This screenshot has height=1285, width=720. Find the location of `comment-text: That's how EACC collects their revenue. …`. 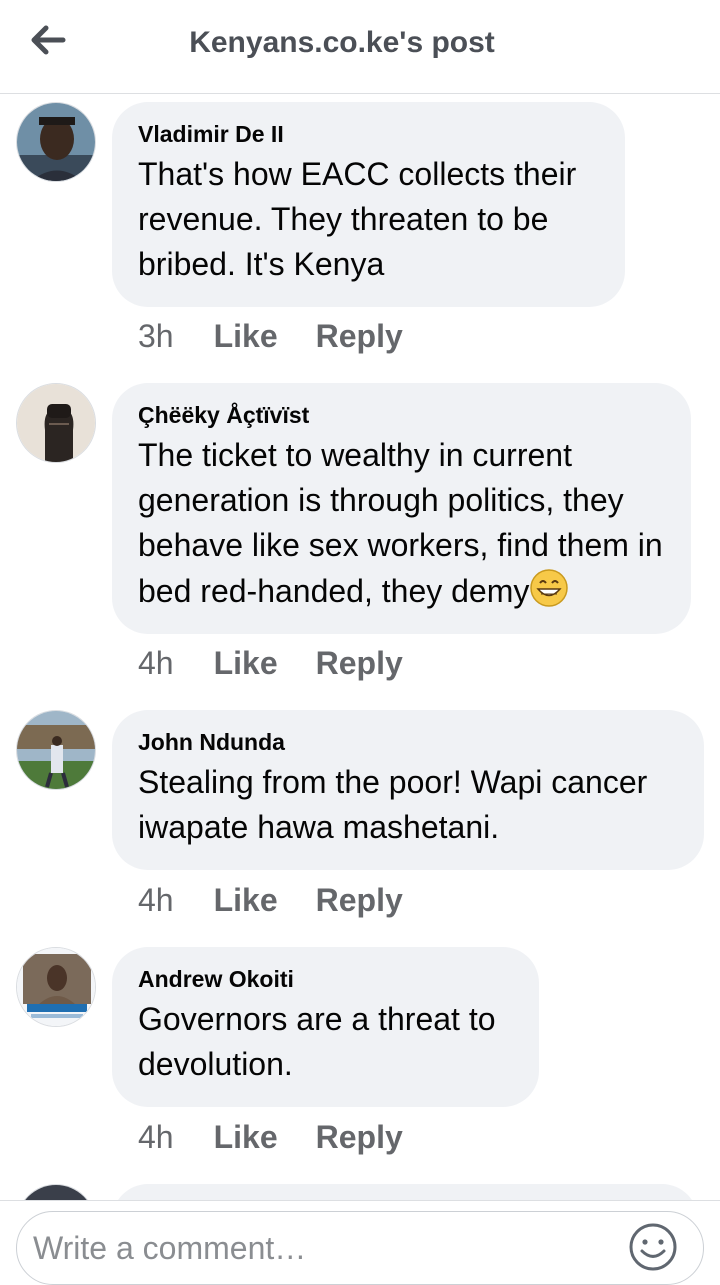

comment-text: That's how EACC collects their revenue. … is located at coordinates (357, 219).